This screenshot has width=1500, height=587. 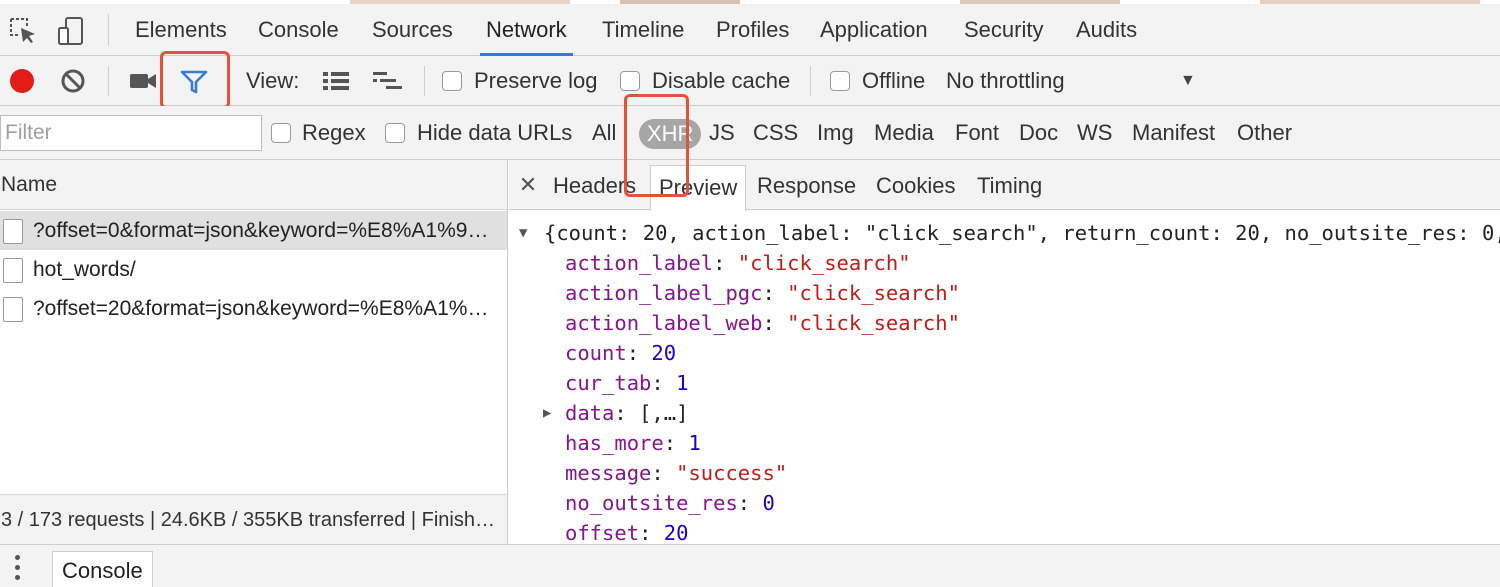 I want to click on filter-type-doc: Doc, so click(x=1038, y=133).